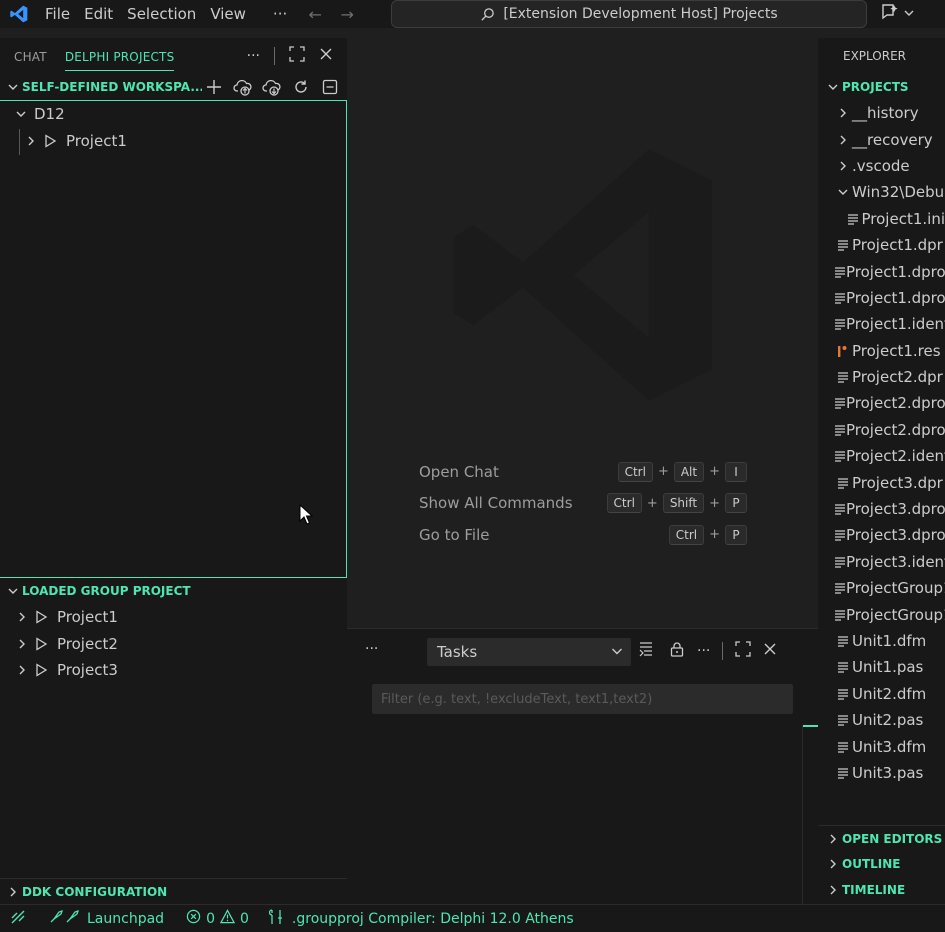 The width and height of the screenshot is (945, 932). Describe the element at coordinates (881, 746) in the screenshot. I see `file-item: Unit3.dfm` at that location.